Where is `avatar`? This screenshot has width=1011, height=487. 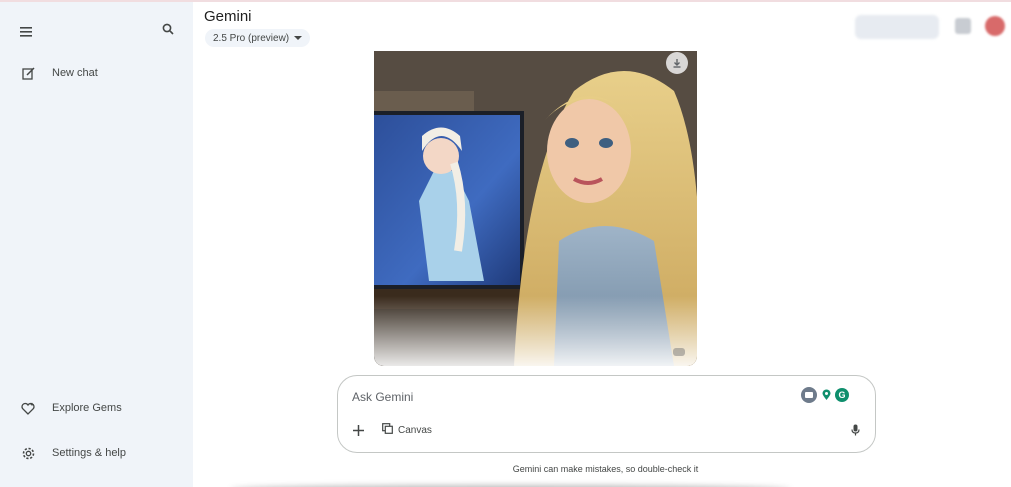 avatar is located at coordinates (995, 26).